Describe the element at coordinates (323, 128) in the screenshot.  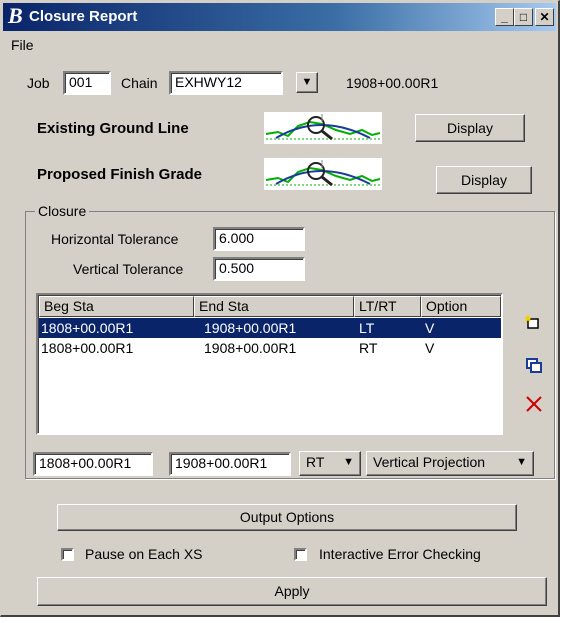
I see `existing-ground-graphic` at that location.